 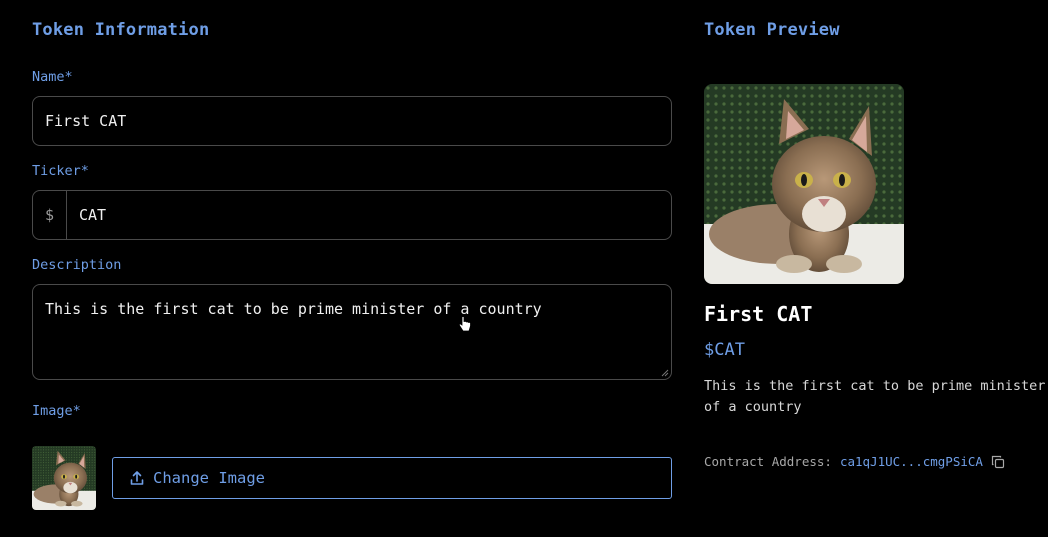 What do you see at coordinates (137, 478) in the screenshot?
I see `upload-icon` at bounding box center [137, 478].